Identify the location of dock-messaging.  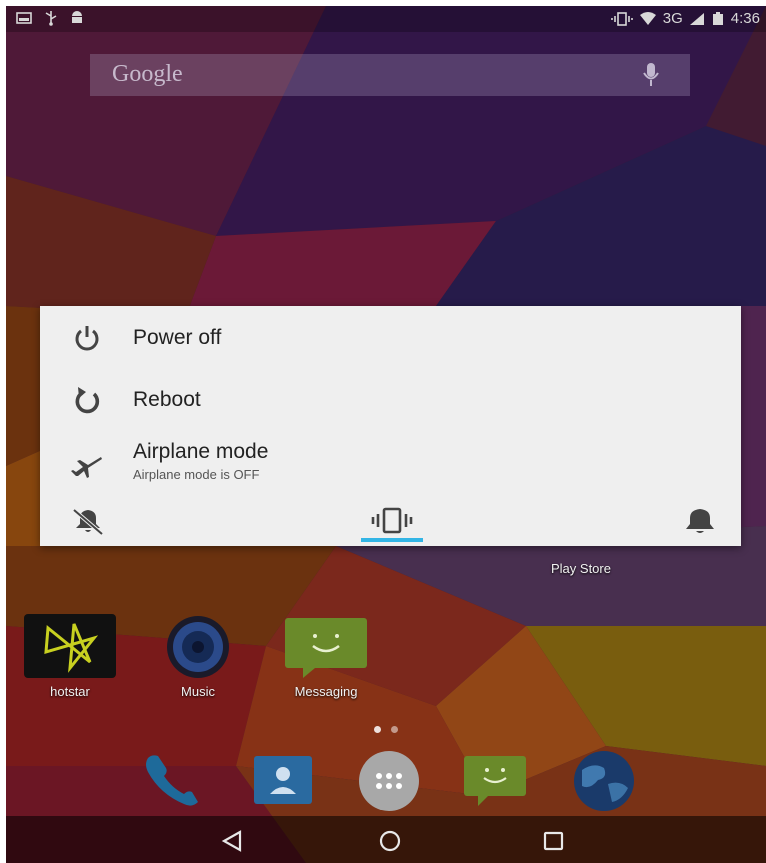
(495, 781).